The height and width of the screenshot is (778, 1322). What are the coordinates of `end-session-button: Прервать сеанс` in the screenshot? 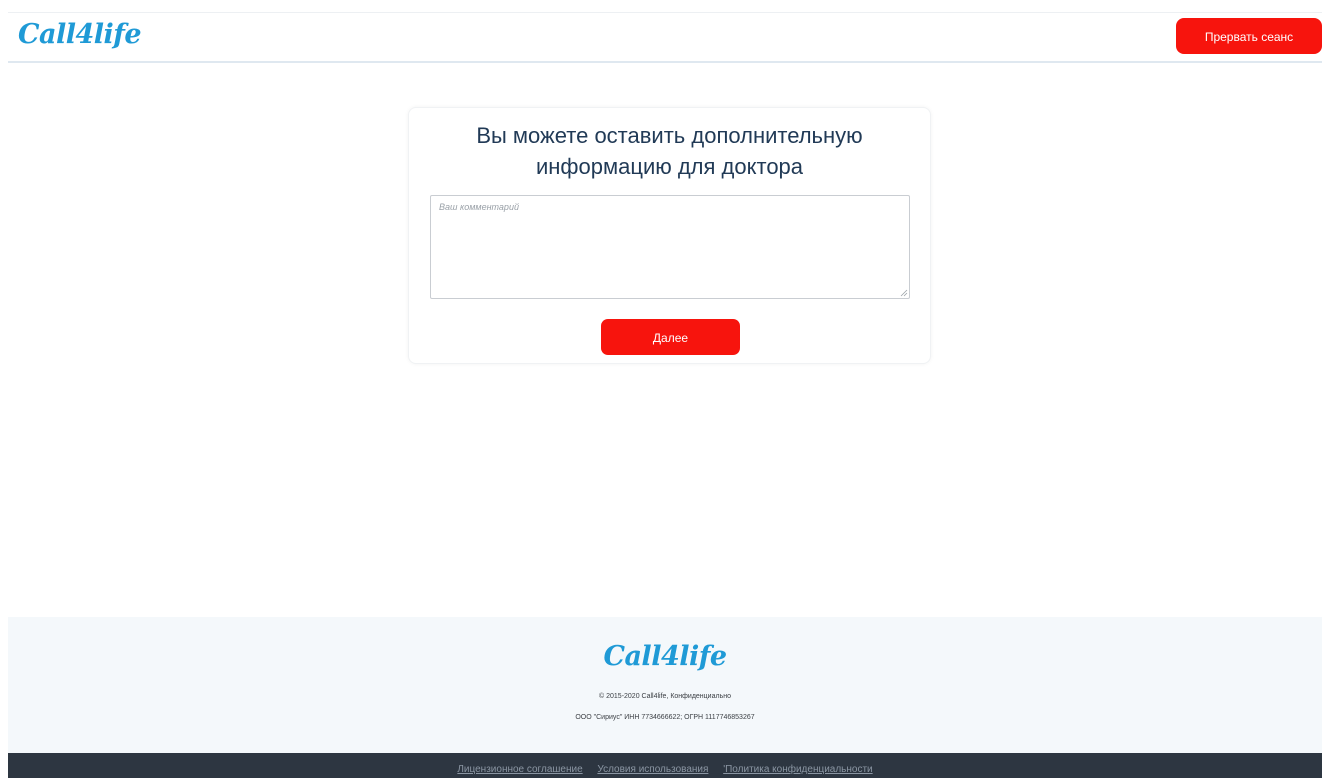 It's located at (1249, 36).